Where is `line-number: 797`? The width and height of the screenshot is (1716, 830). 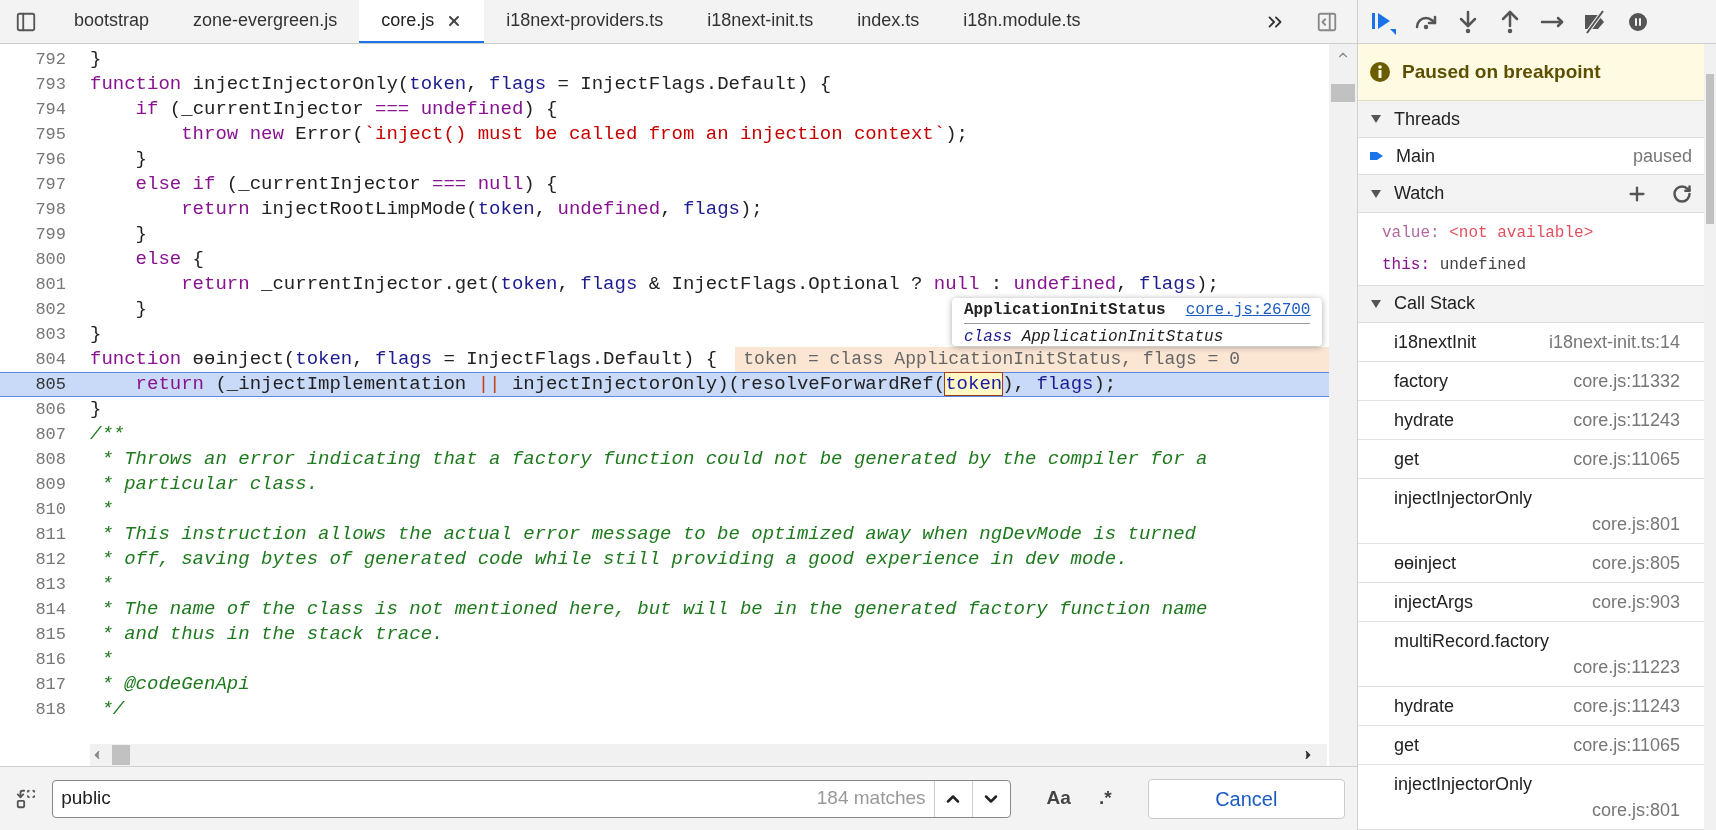
line-number: 797 is located at coordinates (50, 184).